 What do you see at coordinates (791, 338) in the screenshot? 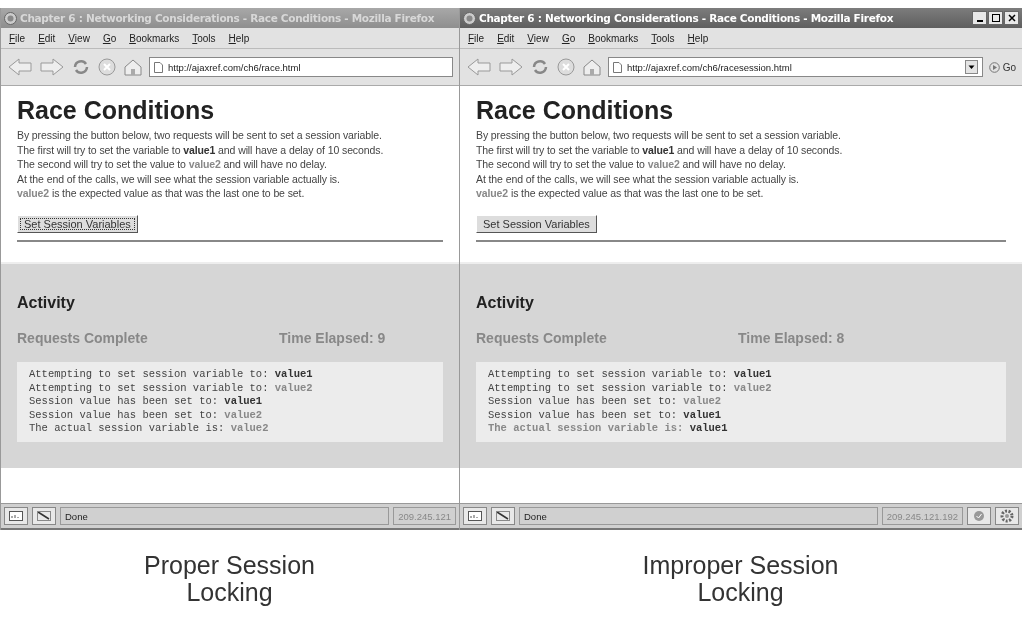
I see `time-elapsed: Time Elapsed: 8` at bounding box center [791, 338].